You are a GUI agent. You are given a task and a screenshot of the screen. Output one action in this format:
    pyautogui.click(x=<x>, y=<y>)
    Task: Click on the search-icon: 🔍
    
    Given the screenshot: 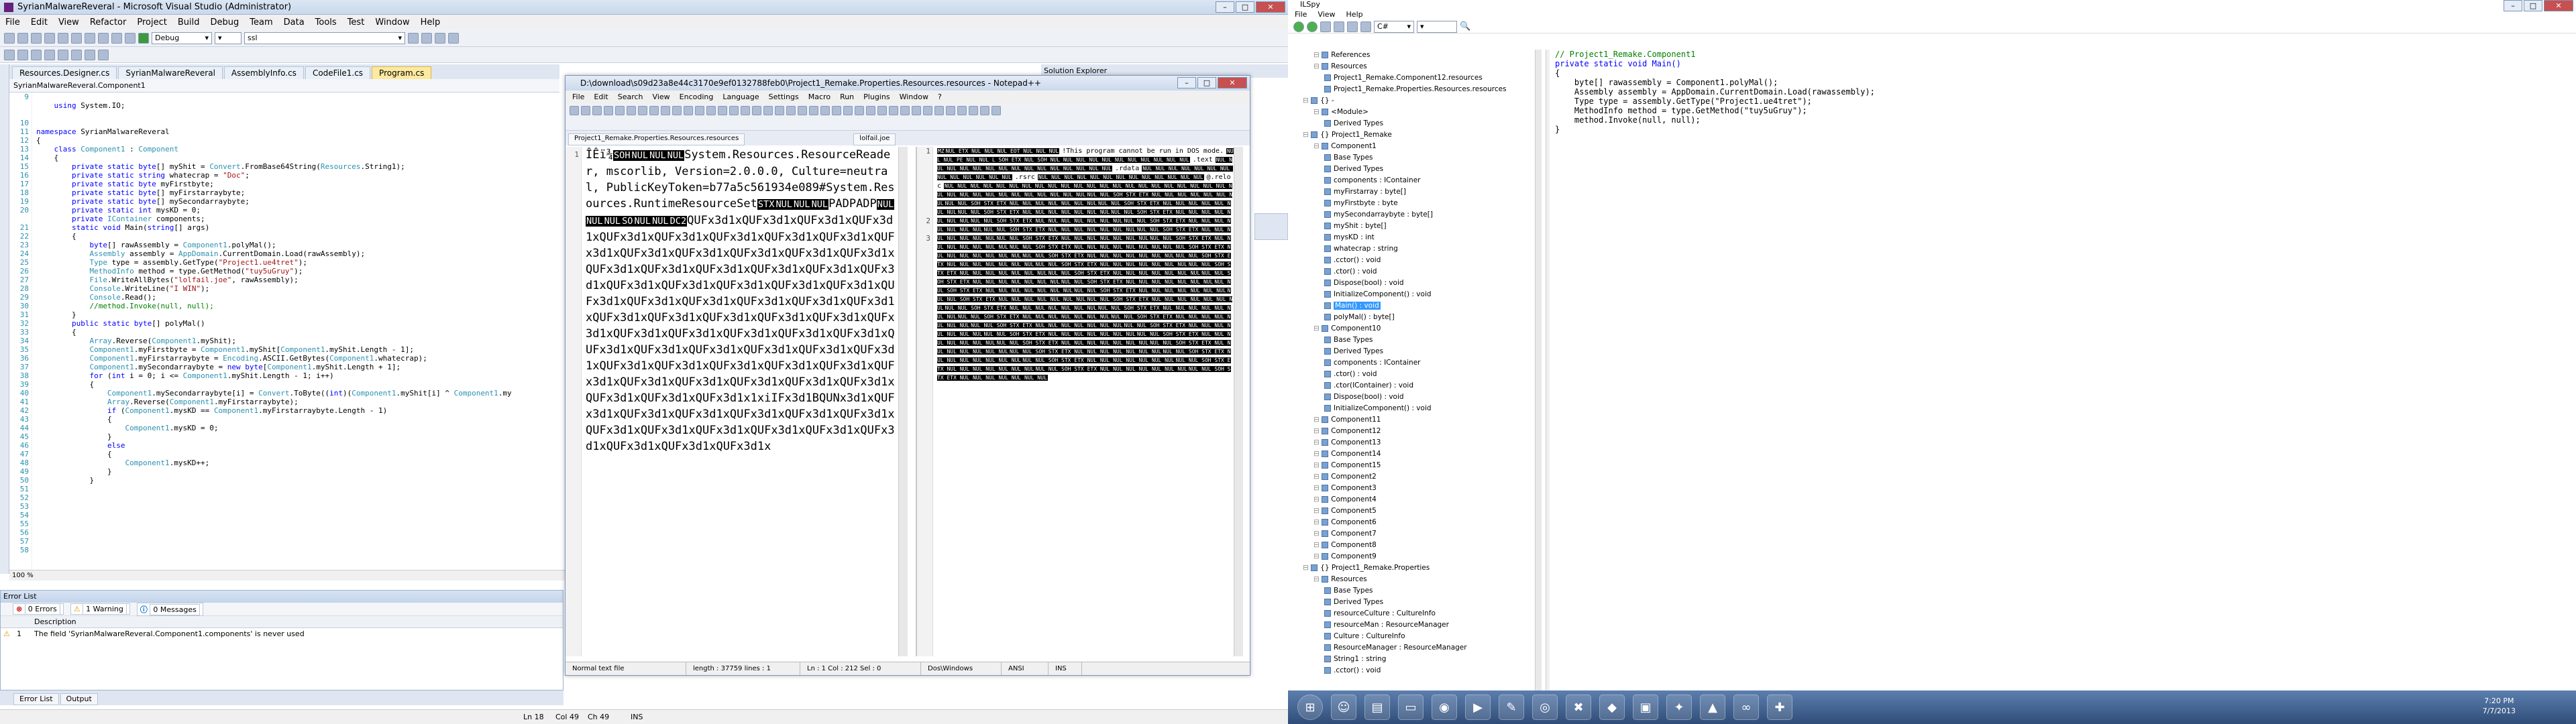 What is the action you would take?
    pyautogui.click(x=1465, y=27)
    